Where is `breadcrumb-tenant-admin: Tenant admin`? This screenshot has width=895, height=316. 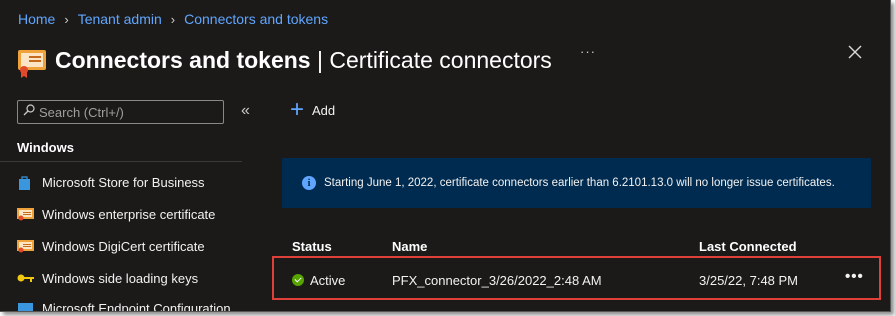
breadcrumb-tenant-admin: Tenant admin is located at coordinates (120, 19).